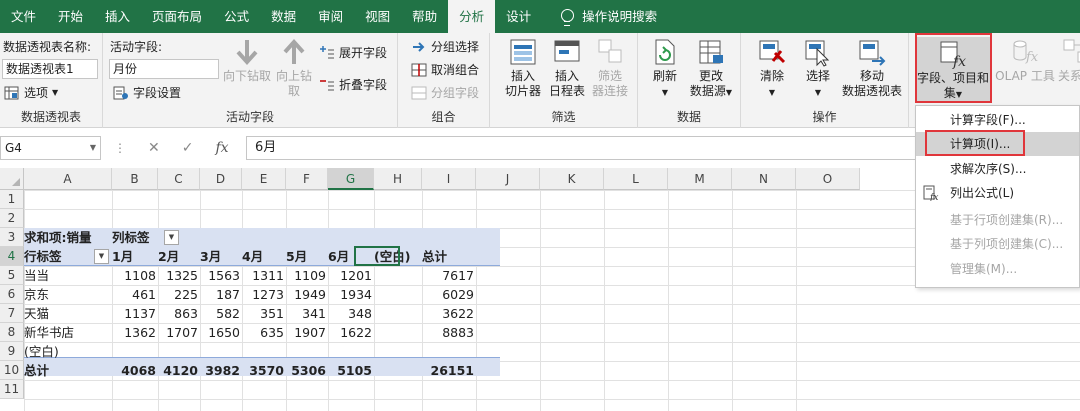  I want to click on tab-help: 帮助, so click(424, 16).